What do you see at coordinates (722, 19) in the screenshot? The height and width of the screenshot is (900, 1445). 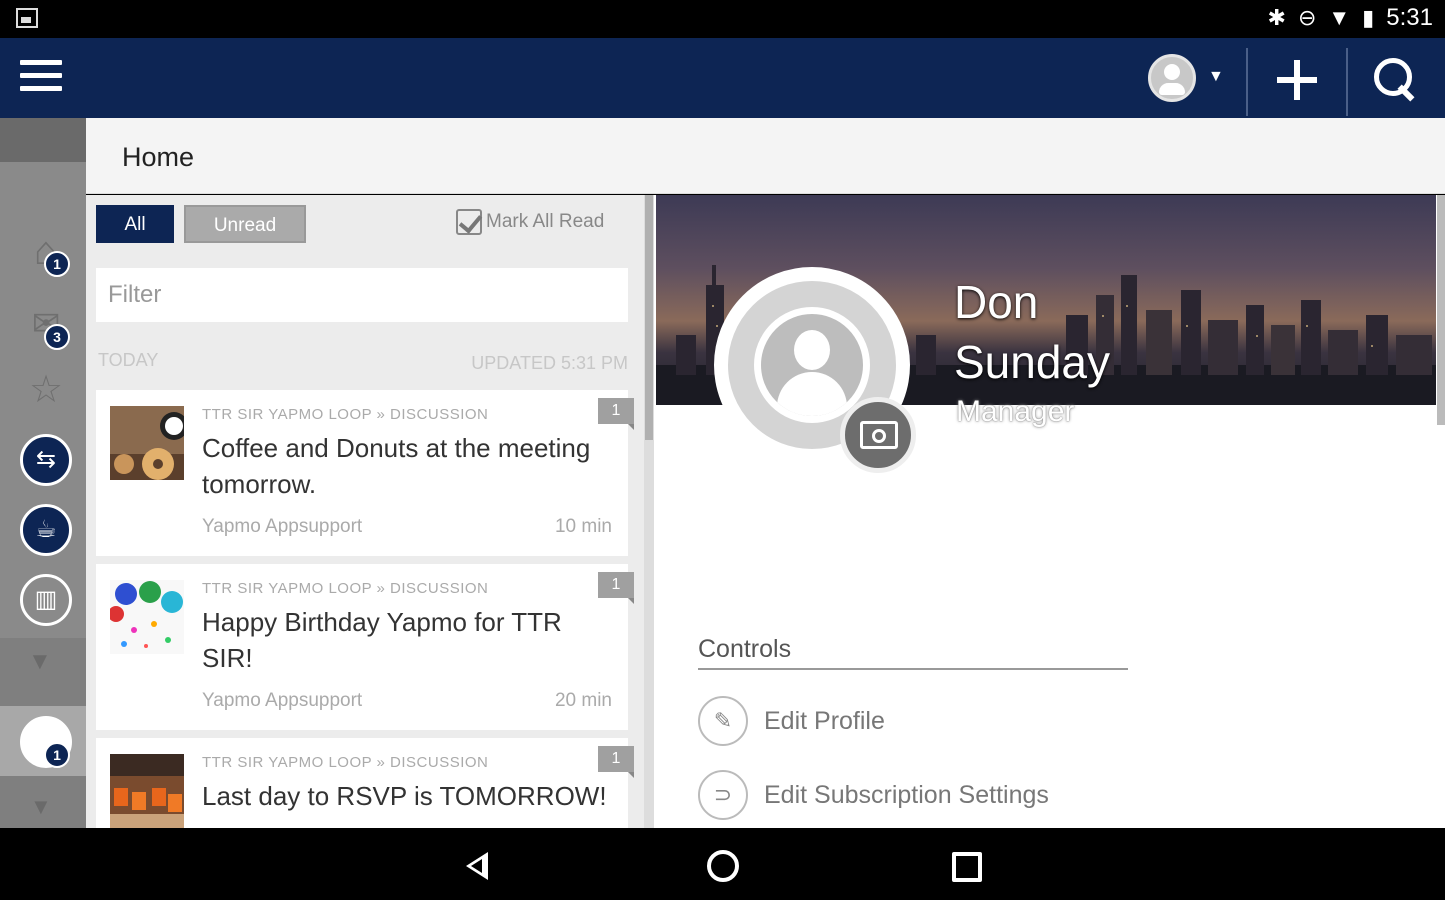 I see `status-bar: ✱ ⊖ ▼ ▮ 5:31` at bounding box center [722, 19].